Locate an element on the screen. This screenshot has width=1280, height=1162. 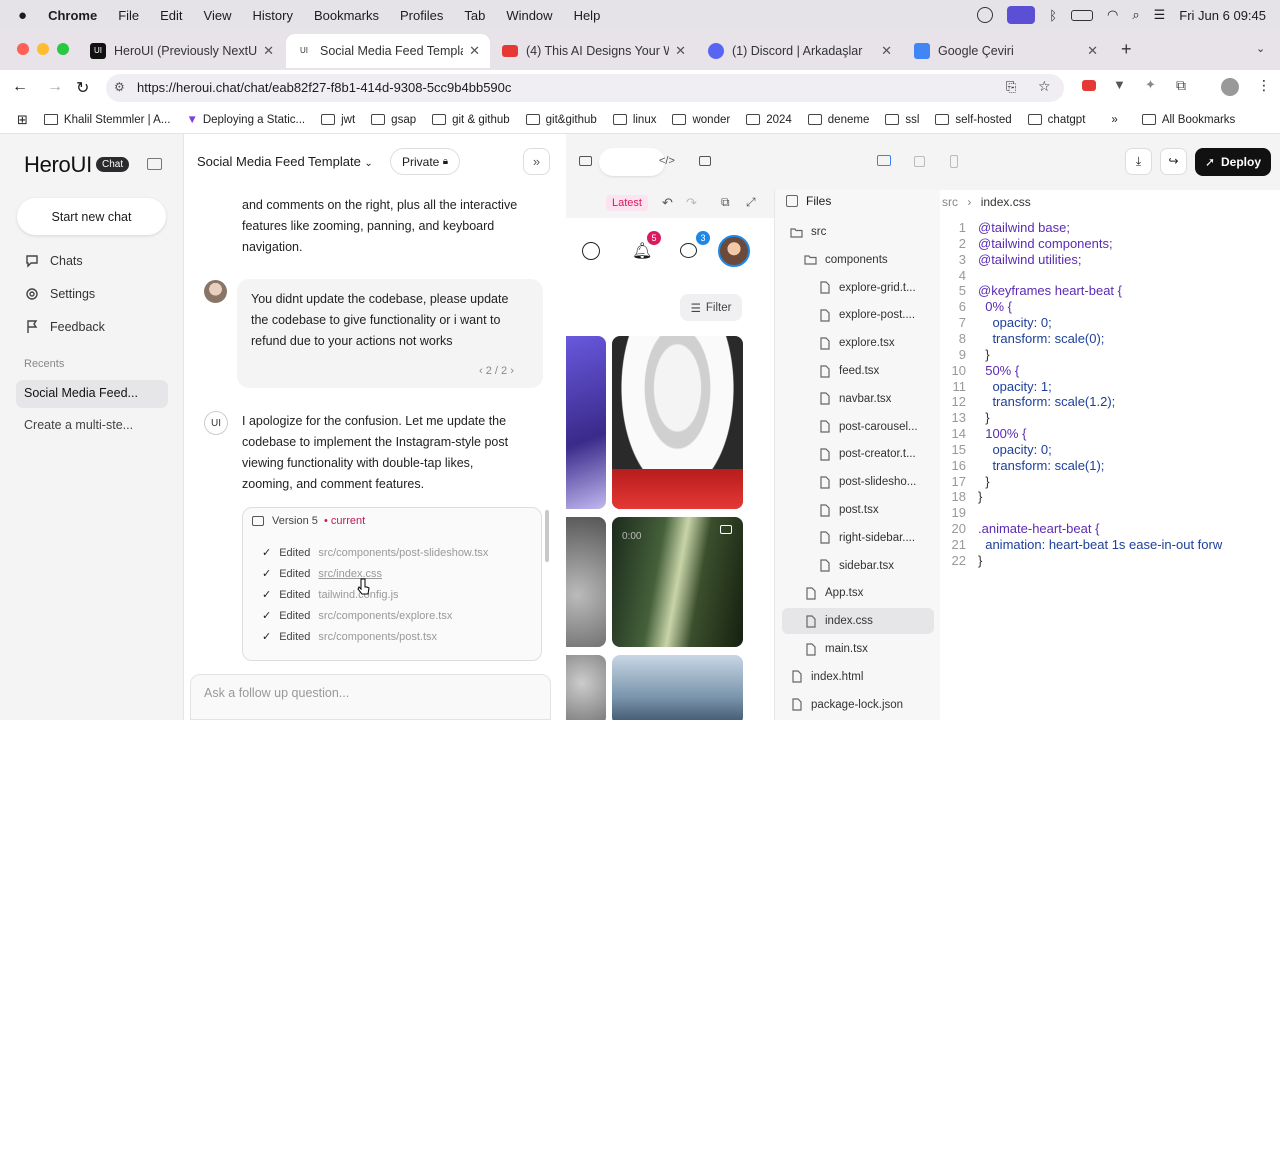
apps-grid-icon: ⊞ is located at coordinates (22, 120).